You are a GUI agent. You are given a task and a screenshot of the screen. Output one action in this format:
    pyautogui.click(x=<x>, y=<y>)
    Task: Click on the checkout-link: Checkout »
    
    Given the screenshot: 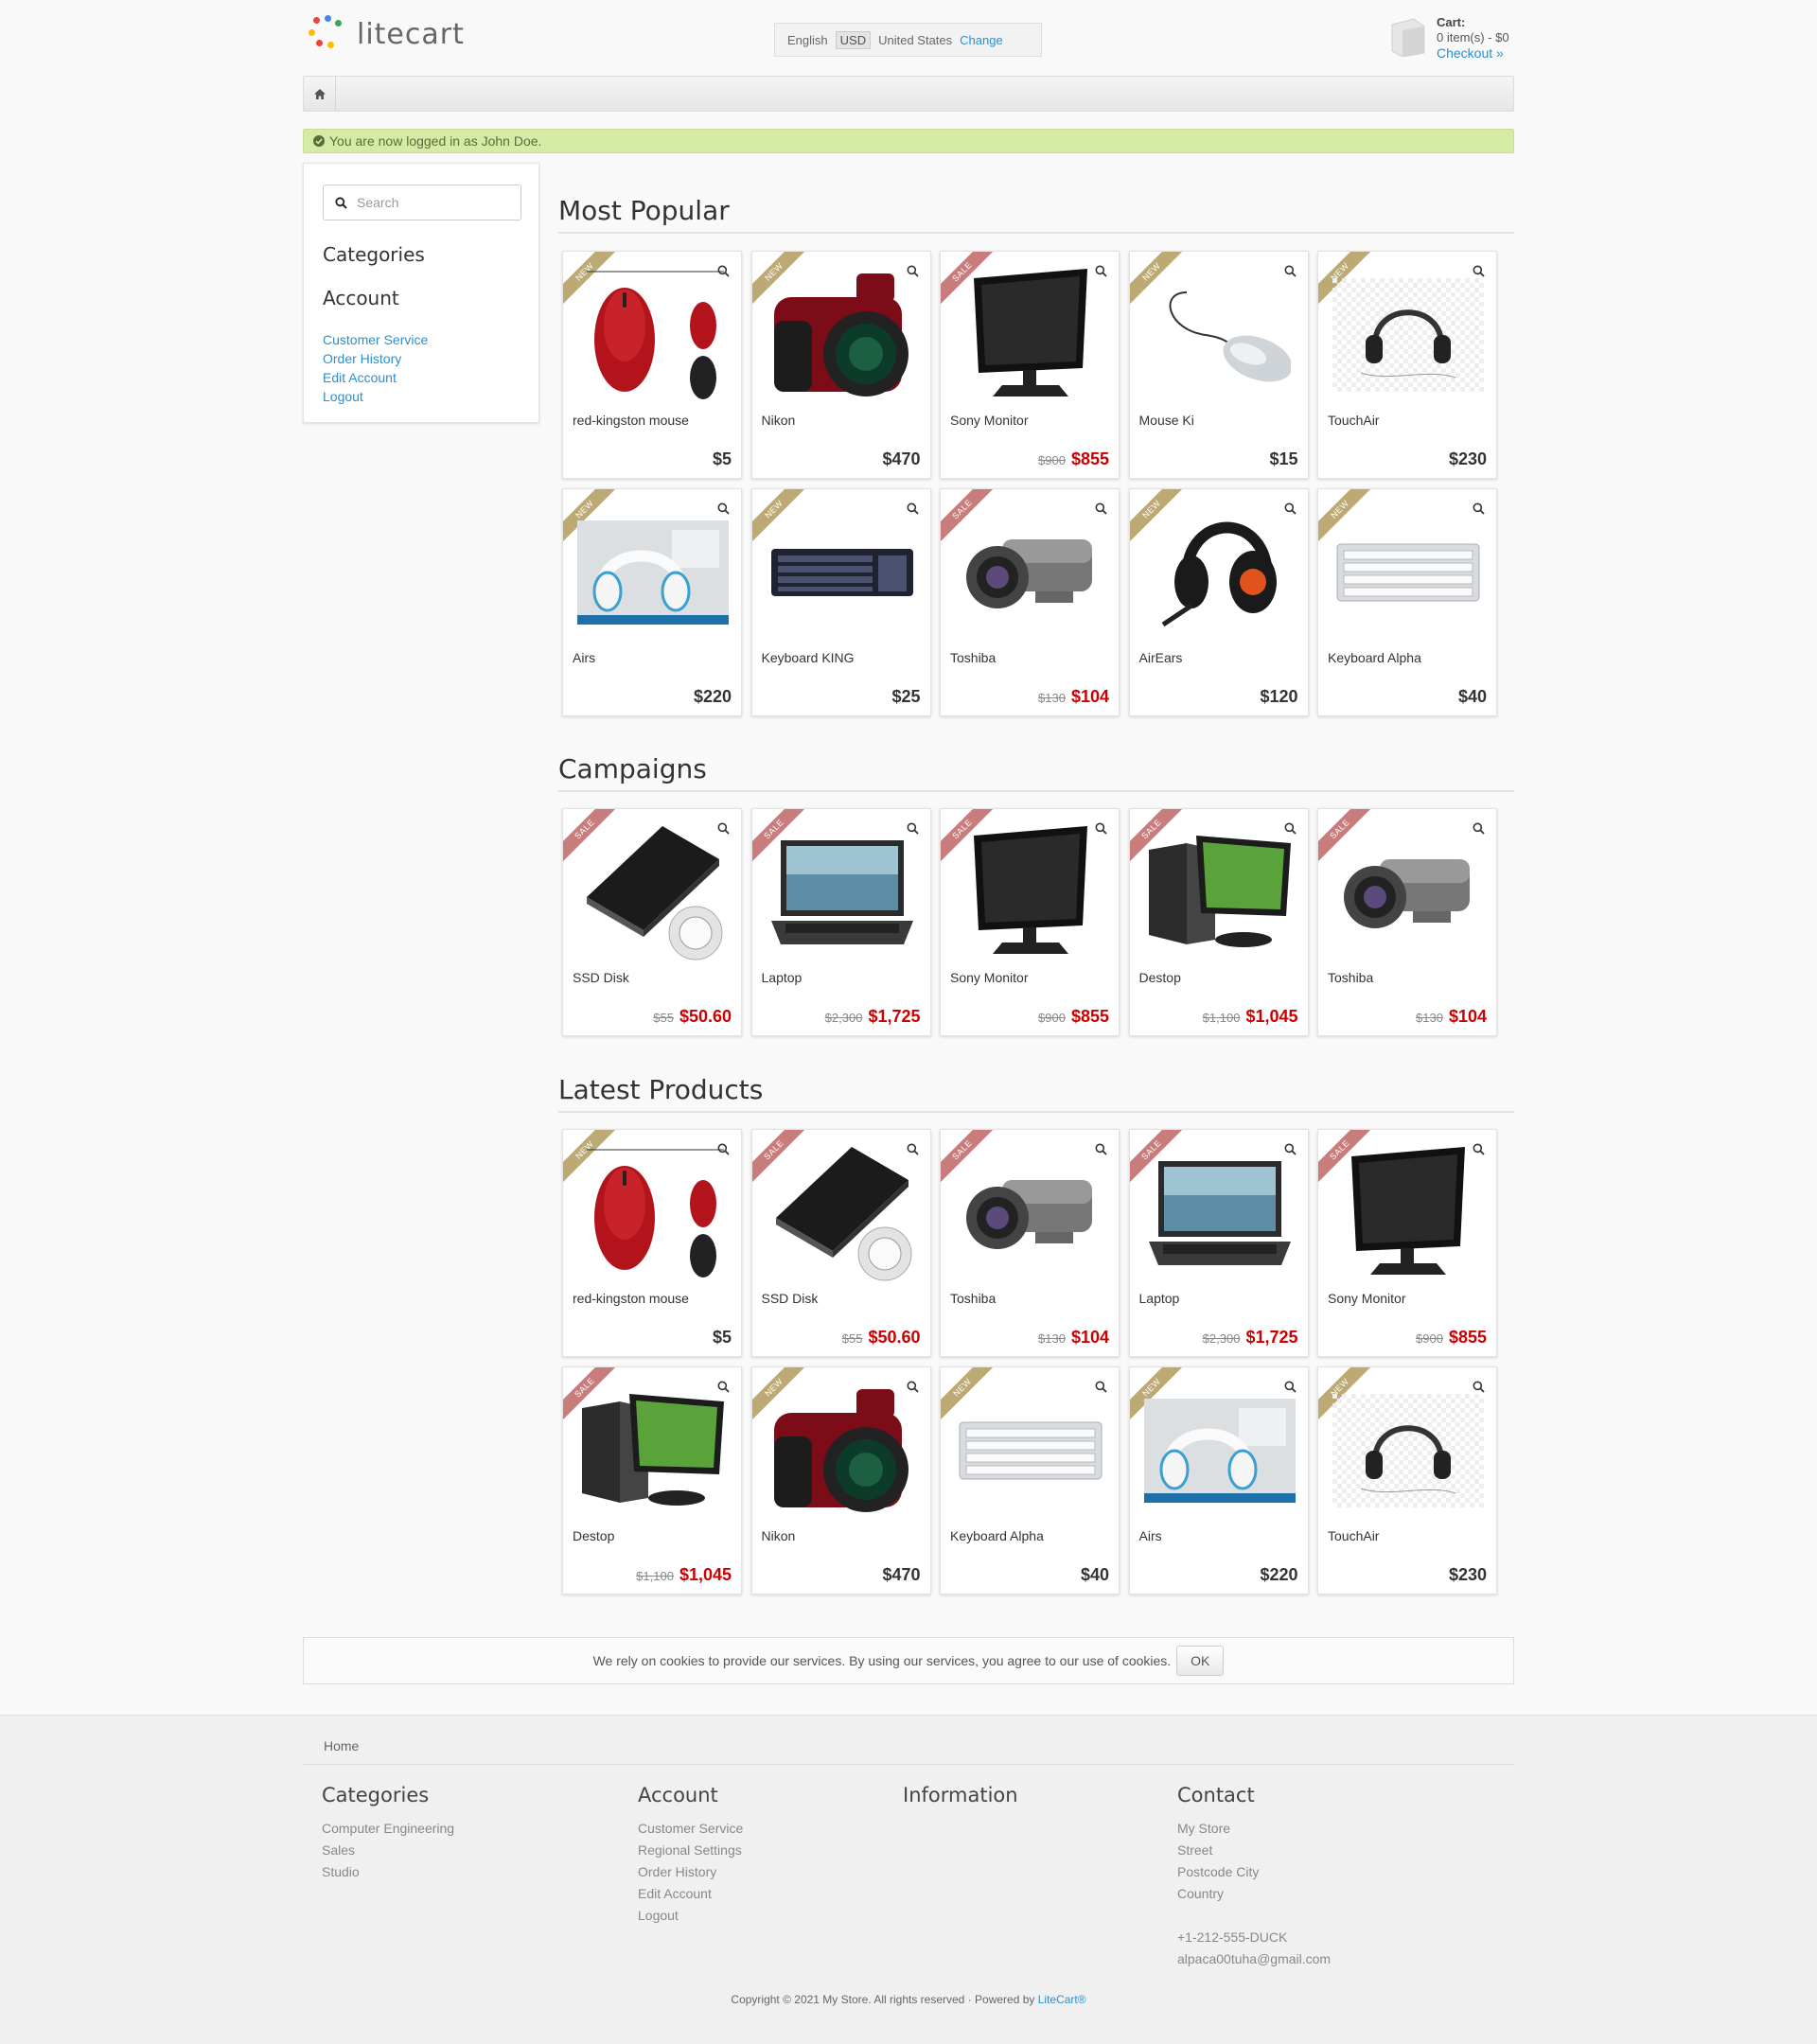 What is the action you would take?
    pyautogui.click(x=1470, y=53)
    